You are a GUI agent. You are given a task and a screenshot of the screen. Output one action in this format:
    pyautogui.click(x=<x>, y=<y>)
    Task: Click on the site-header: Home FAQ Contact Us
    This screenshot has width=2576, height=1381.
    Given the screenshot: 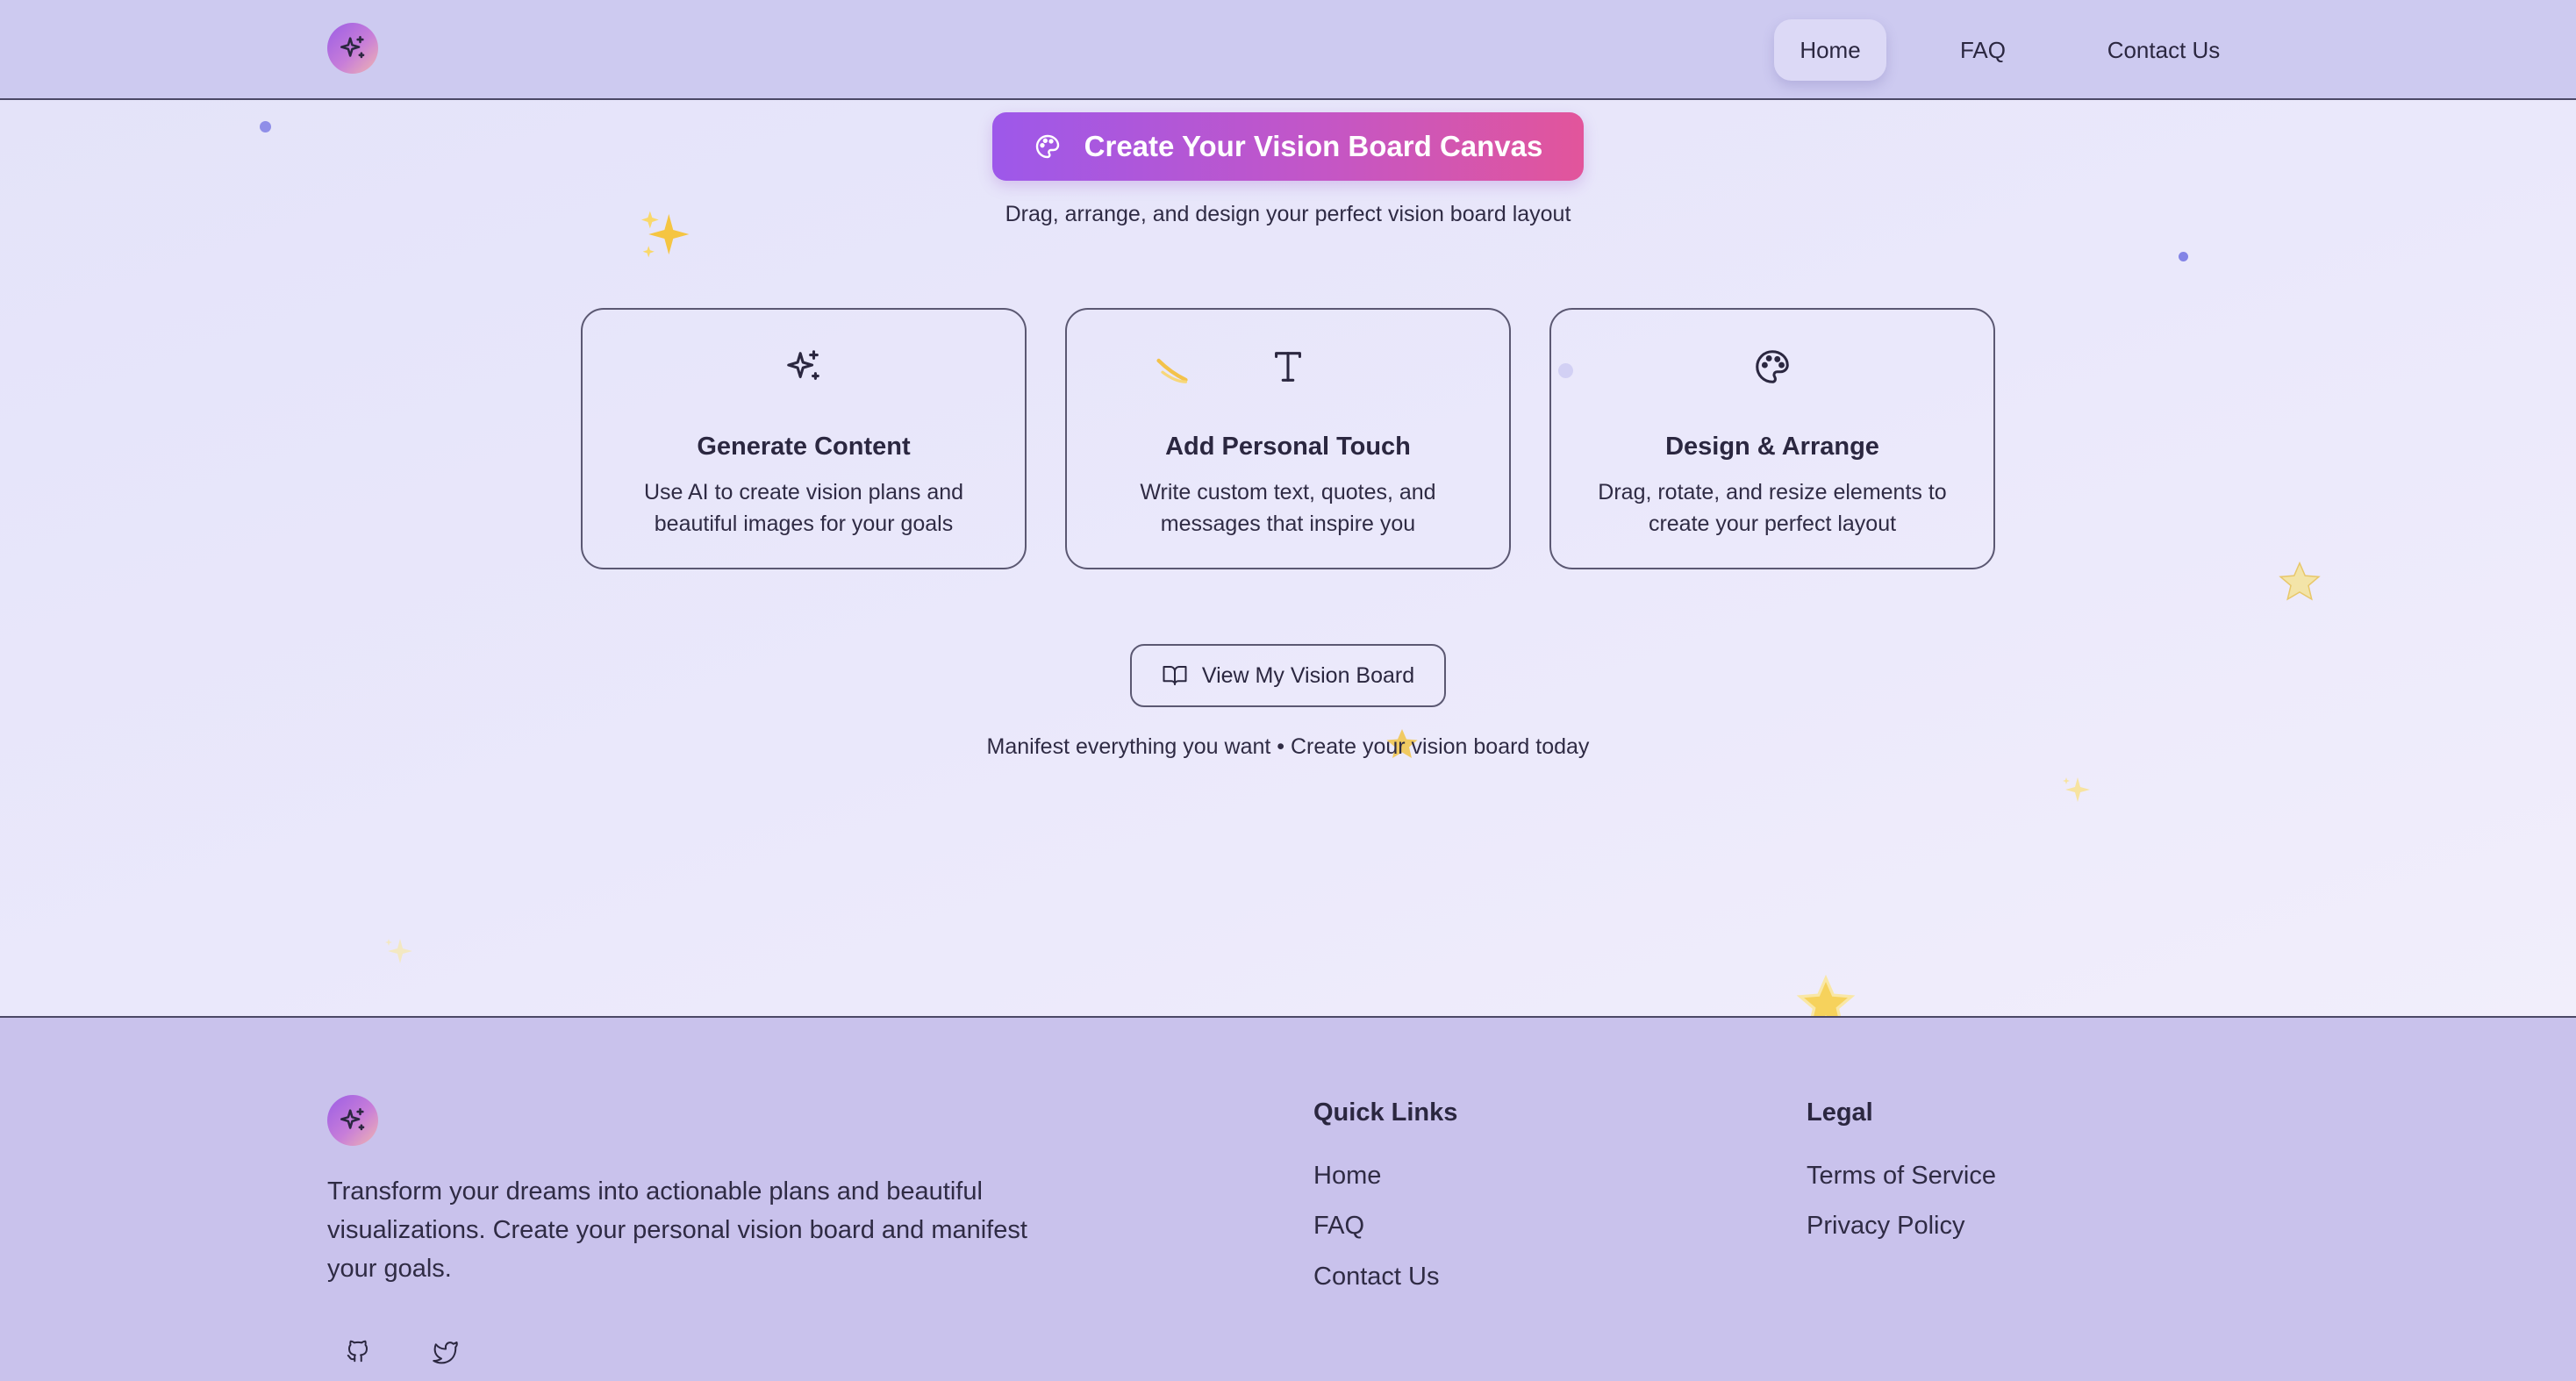 What is the action you would take?
    pyautogui.click(x=1288, y=50)
    